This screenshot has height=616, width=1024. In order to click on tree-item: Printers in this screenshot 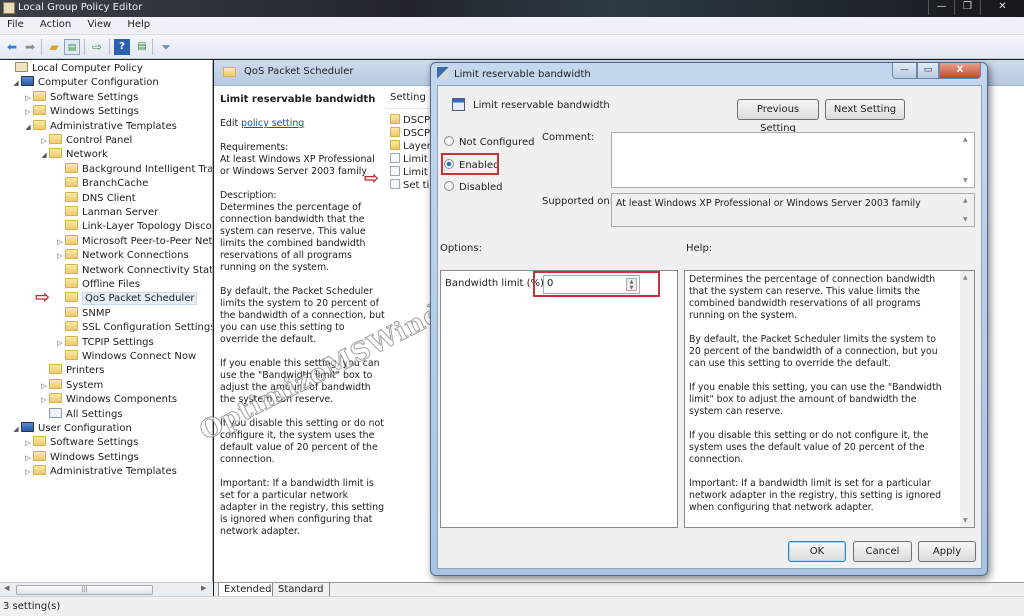, I will do `click(71, 371)`.